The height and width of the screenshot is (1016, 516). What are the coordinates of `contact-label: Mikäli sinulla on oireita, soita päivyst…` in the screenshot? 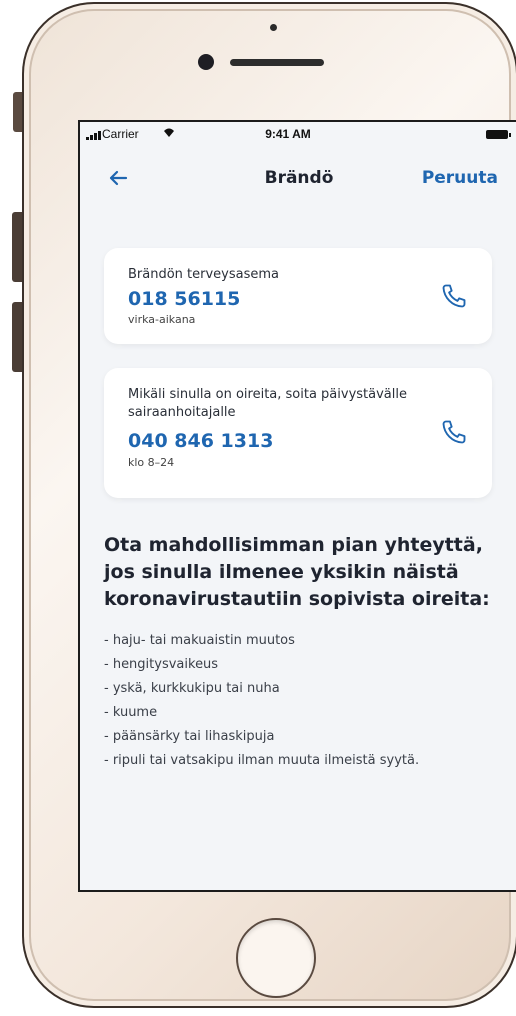 It's located at (267, 403).